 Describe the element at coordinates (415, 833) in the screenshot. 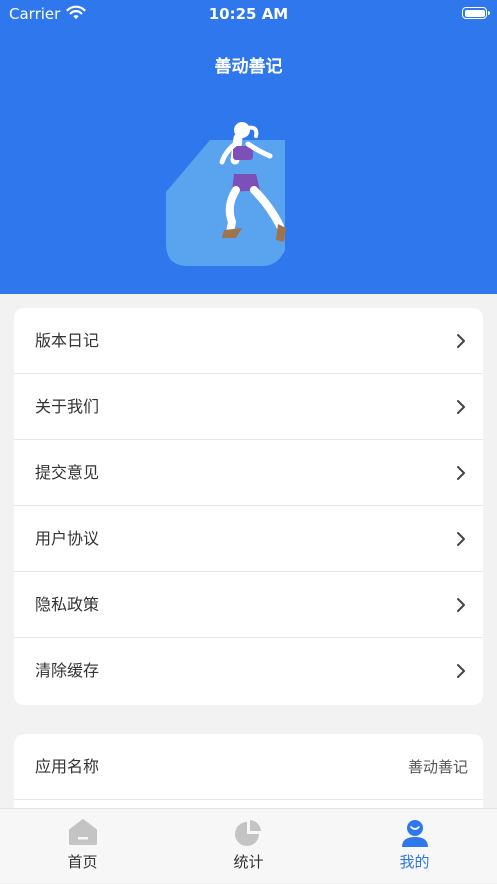

I see `user-icon` at that location.